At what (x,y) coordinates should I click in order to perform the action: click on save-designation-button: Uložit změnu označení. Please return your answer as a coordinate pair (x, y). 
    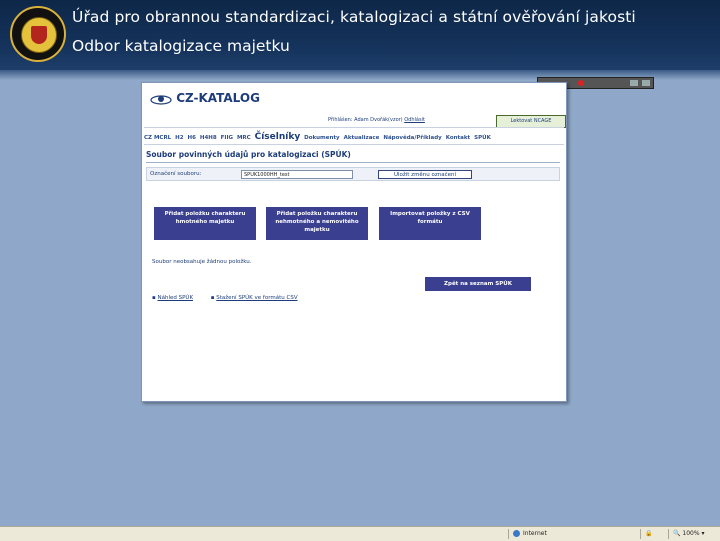
    Looking at the image, I should click on (425, 174).